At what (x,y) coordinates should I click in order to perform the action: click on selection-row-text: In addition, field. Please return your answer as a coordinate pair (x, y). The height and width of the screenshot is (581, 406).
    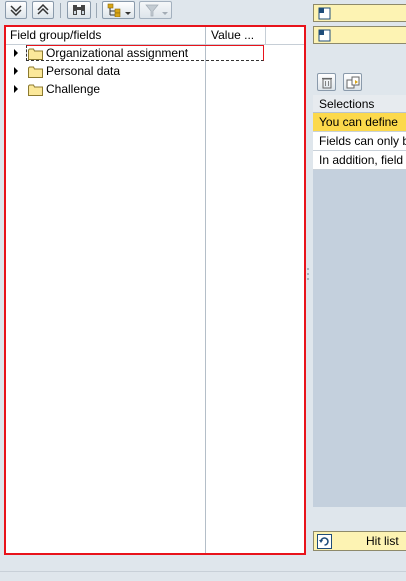
    Looking at the image, I should click on (361, 160).